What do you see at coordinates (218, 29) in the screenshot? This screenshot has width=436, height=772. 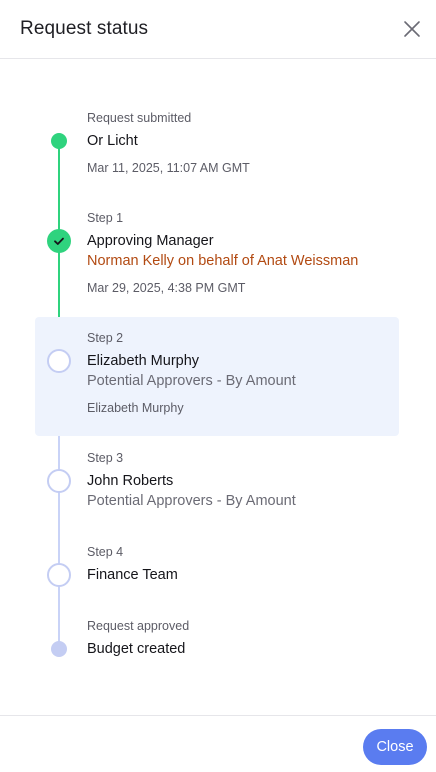 I see `dialog-header: Request status` at bounding box center [218, 29].